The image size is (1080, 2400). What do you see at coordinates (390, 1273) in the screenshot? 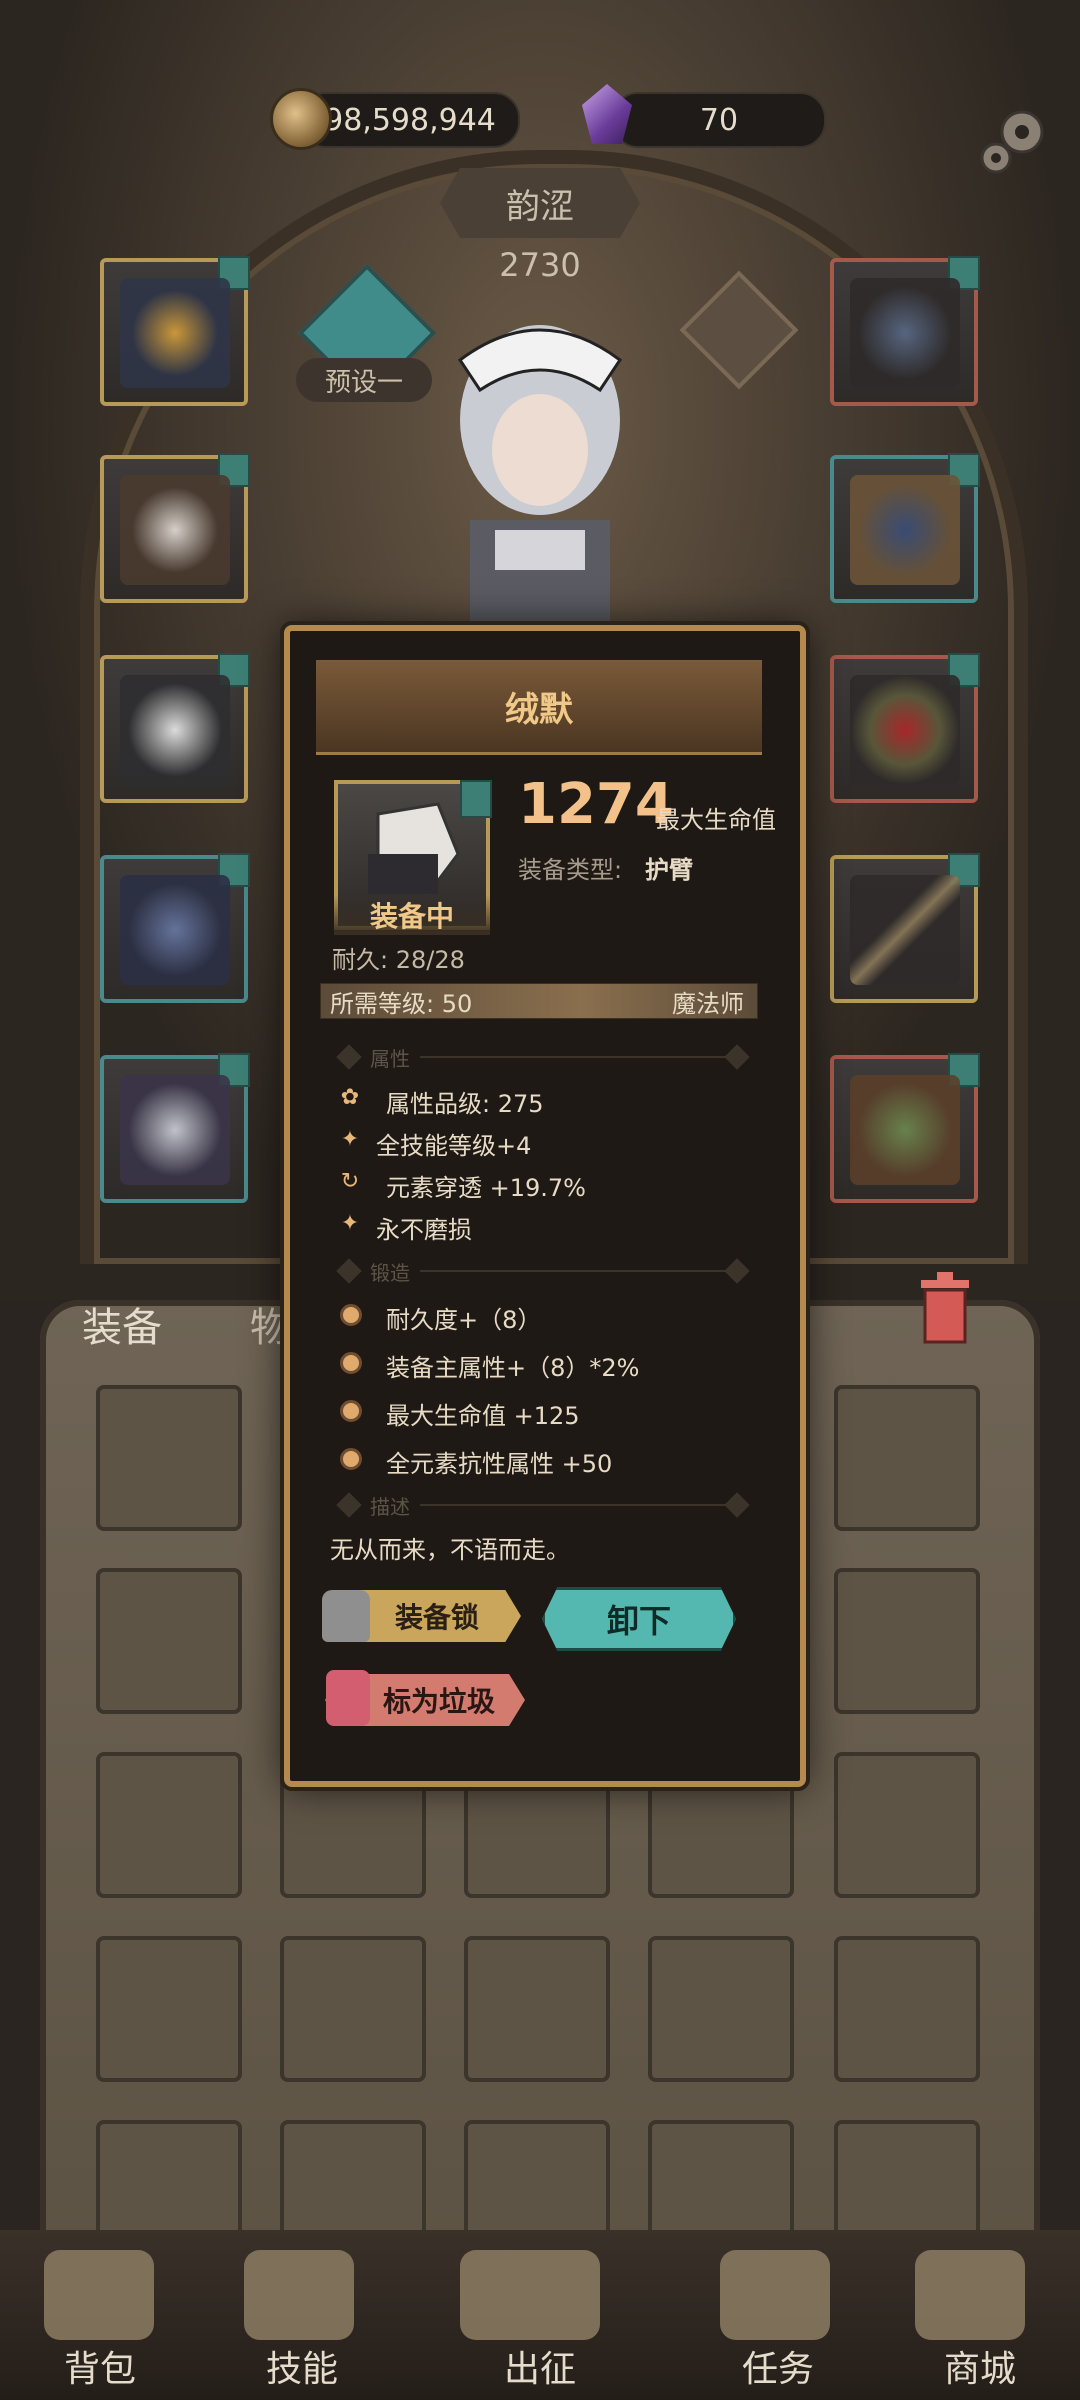
I see `section-forge: 锻造` at bounding box center [390, 1273].